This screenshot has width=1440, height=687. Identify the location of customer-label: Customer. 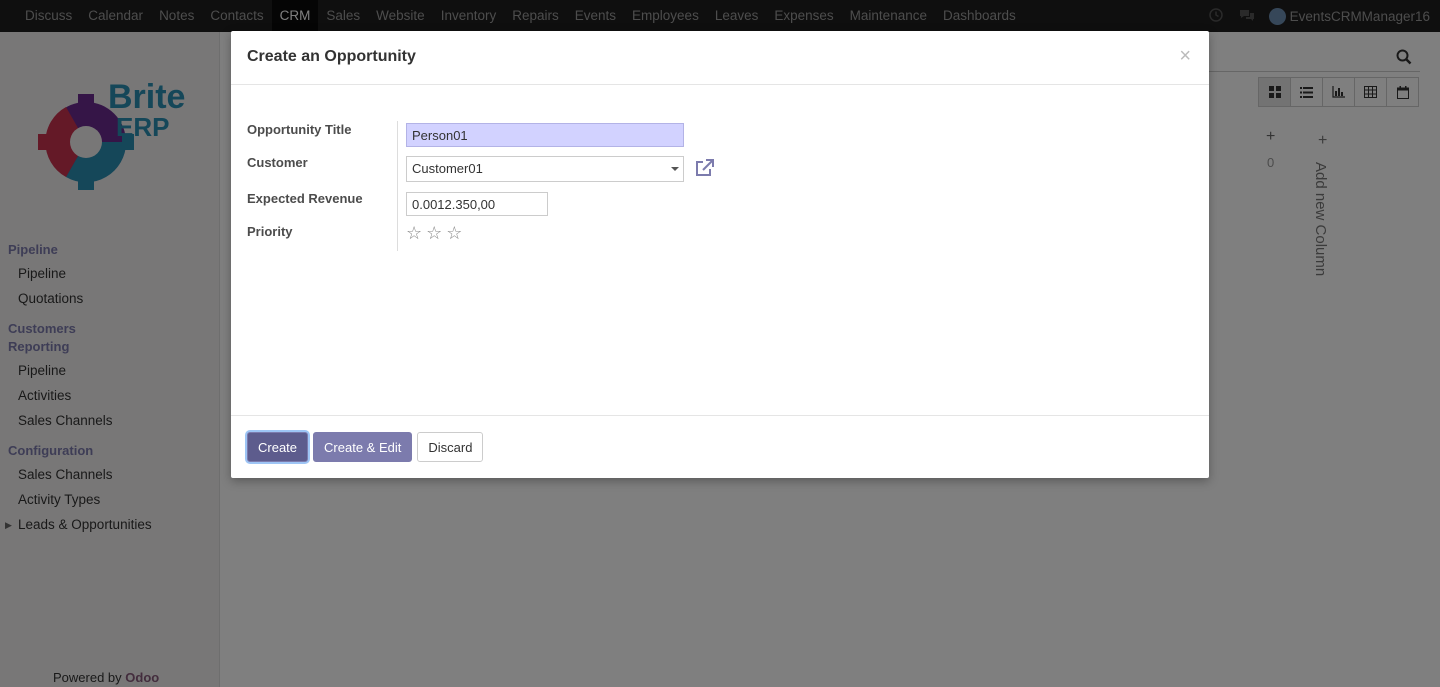
(277, 162).